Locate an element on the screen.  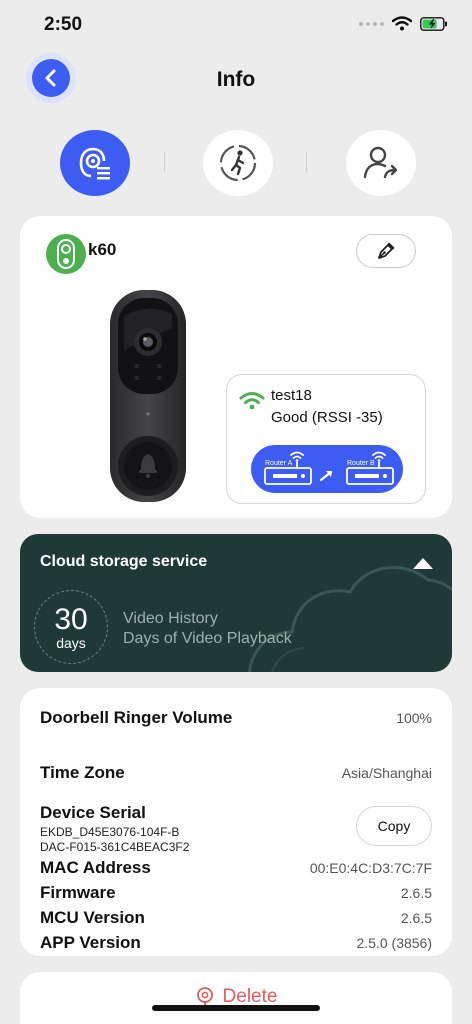
cloud-storage-title: Cloud storage service is located at coordinates (124, 561).